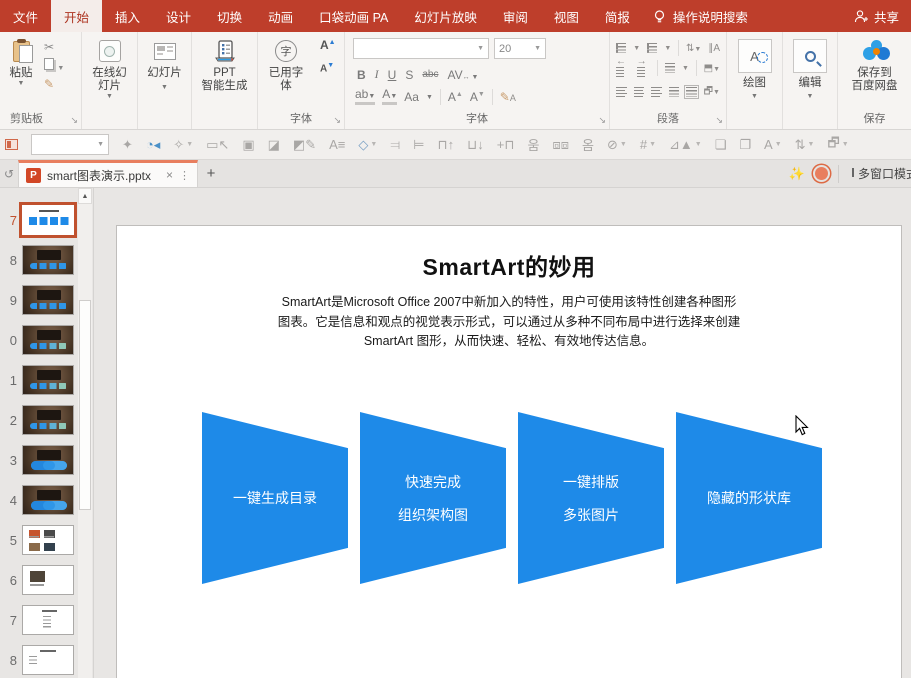  I want to click on font-size-combobox: 20 ▼, so click(520, 48).